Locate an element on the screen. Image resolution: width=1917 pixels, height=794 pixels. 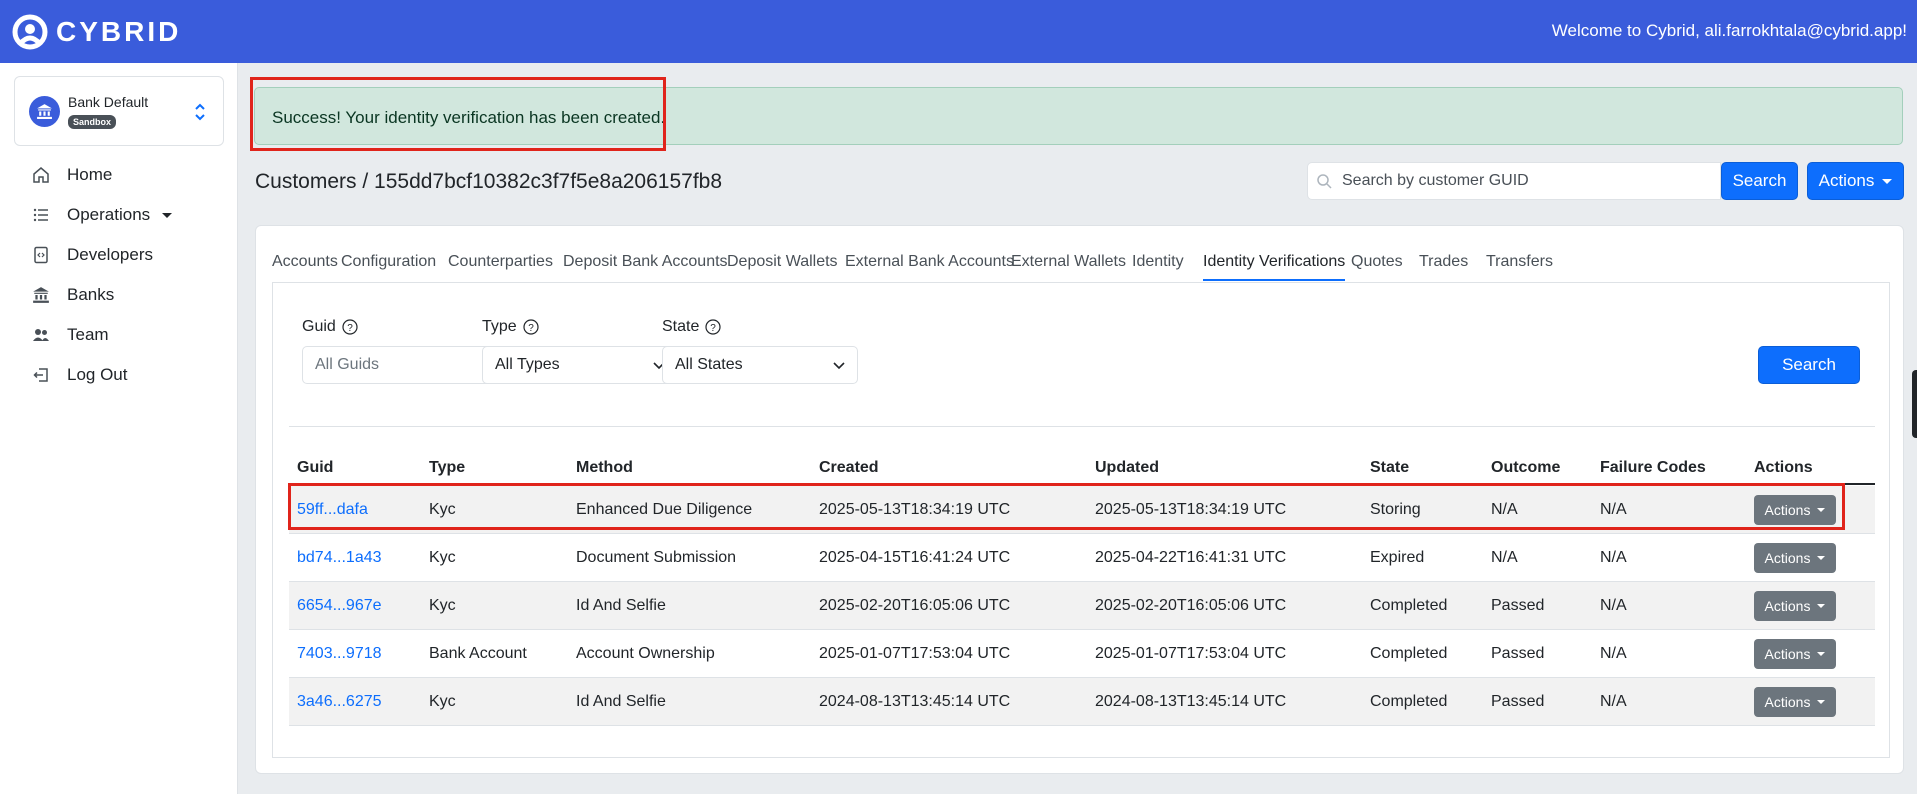
actions-button-label: Actions is located at coordinates (1846, 180).